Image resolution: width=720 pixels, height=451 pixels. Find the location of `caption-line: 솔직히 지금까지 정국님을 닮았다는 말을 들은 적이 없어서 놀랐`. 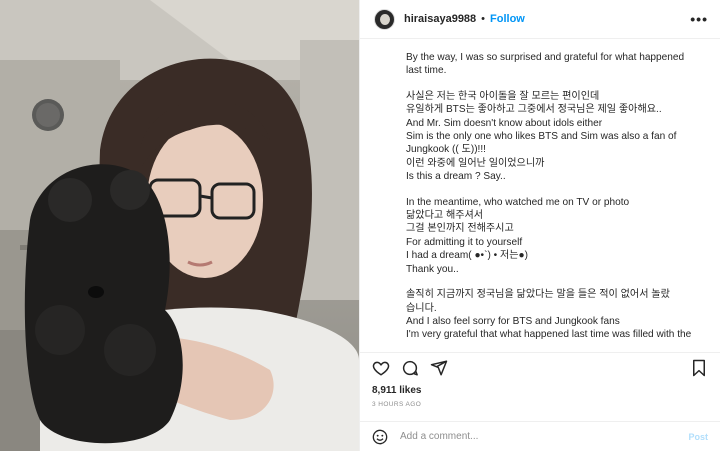

caption-line: 솔직히 지금까지 정국님을 닮았다는 말을 들은 적이 없어서 놀랐 is located at coordinates (538, 295).